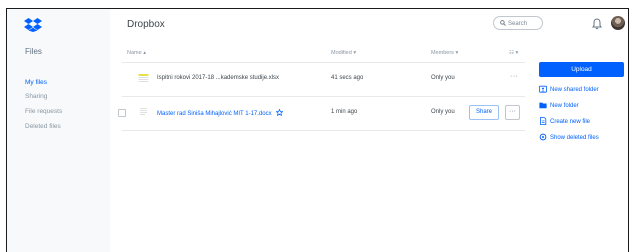 Image resolution: width=634 pixels, height=252 pixels. What do you see at coordinates (279, 112) in the screenshot?
I see `star-icon` at bounding box center [279, 112].